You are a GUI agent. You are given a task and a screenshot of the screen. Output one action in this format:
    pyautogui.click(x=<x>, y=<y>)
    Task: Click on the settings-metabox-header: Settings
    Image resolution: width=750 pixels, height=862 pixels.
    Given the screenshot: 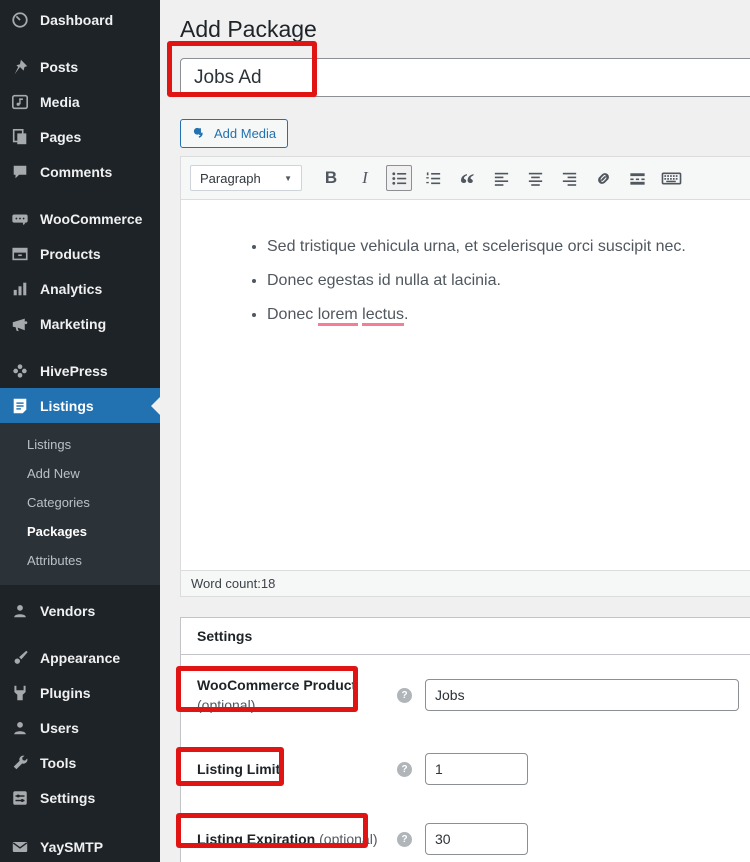 What is the action you would take?
    pyautogui.click(x=465, y=636)
    